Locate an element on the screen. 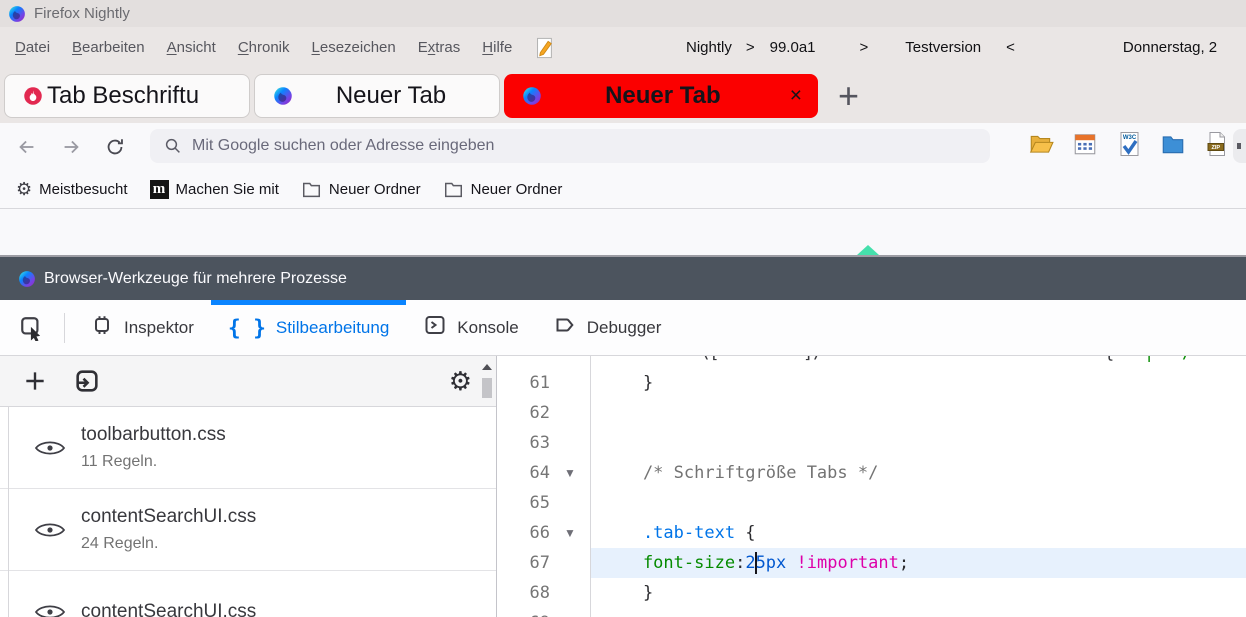 The width and height of the screenshot is (1246, 617). w3c-validator-button: W3C is located at coordinates (1129, 147).